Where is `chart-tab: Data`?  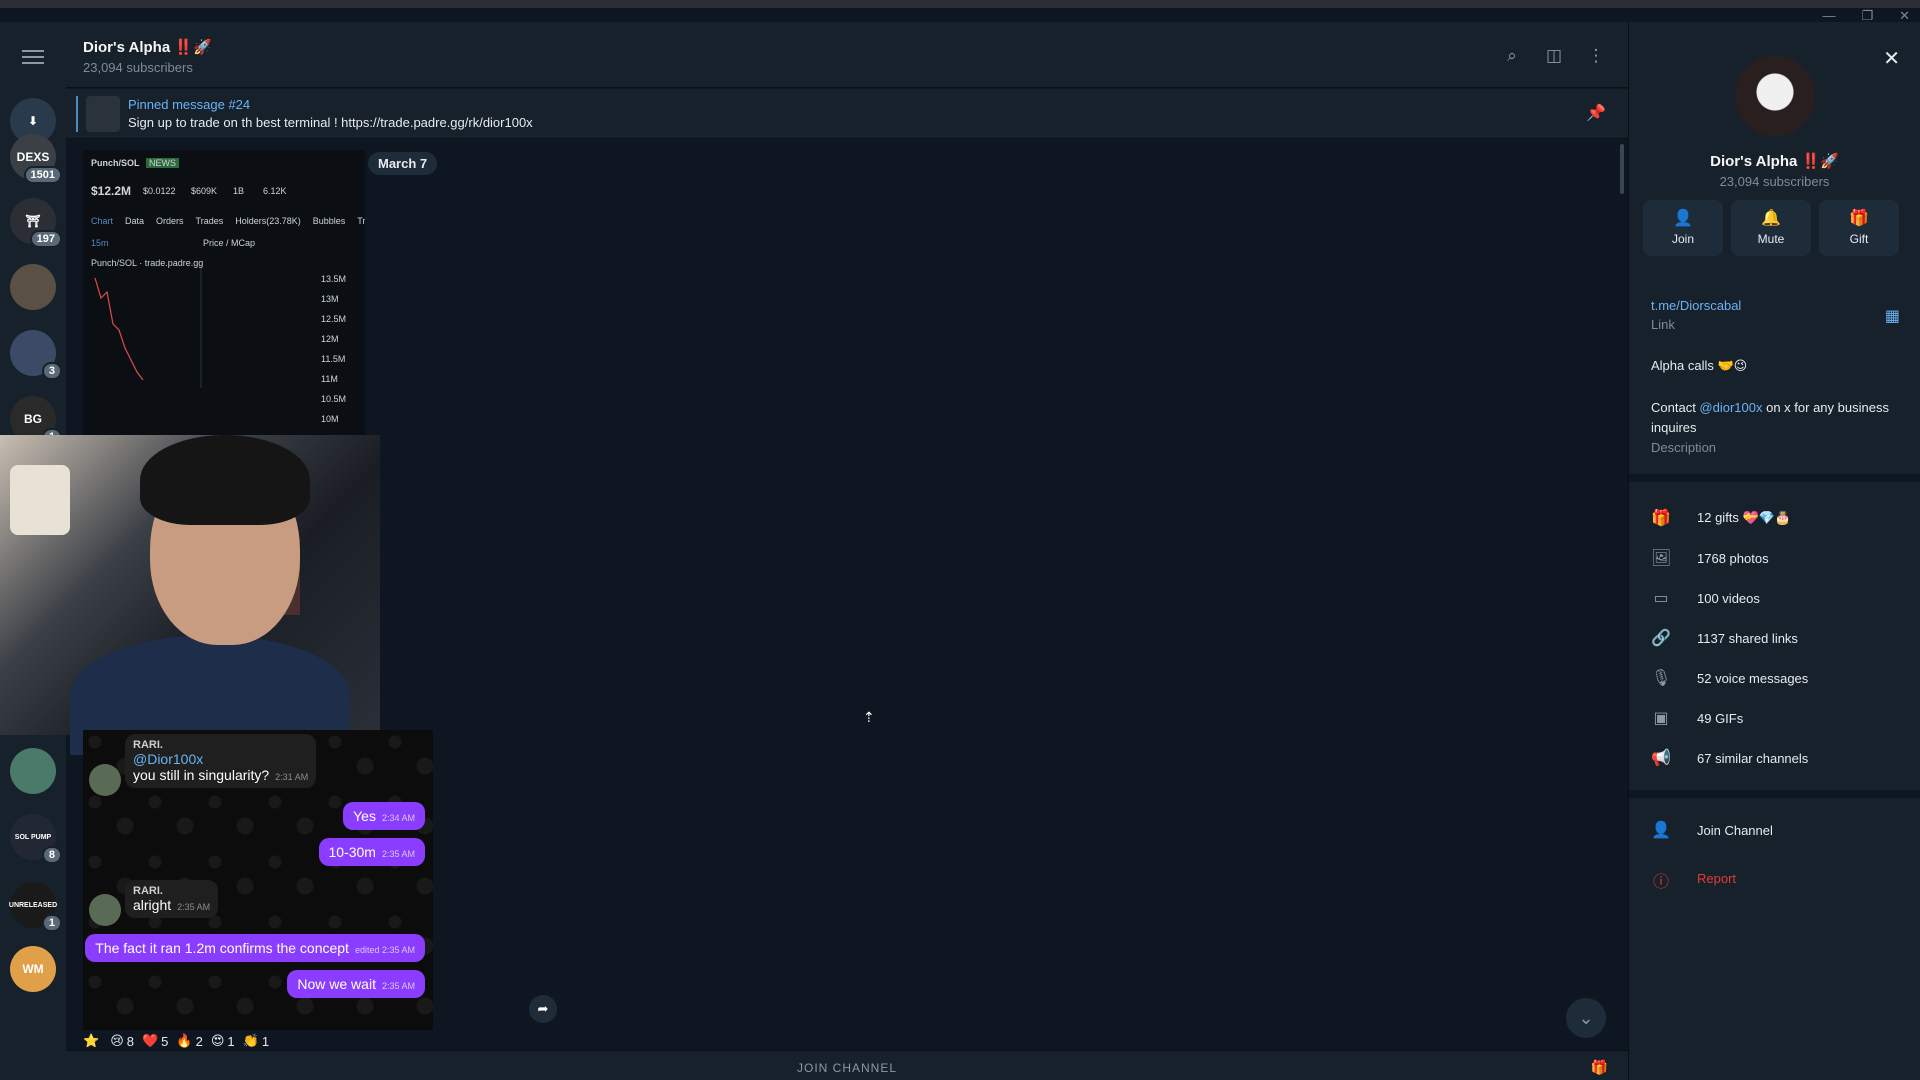
chart-tab: Data is located at coordinates (135, 221).